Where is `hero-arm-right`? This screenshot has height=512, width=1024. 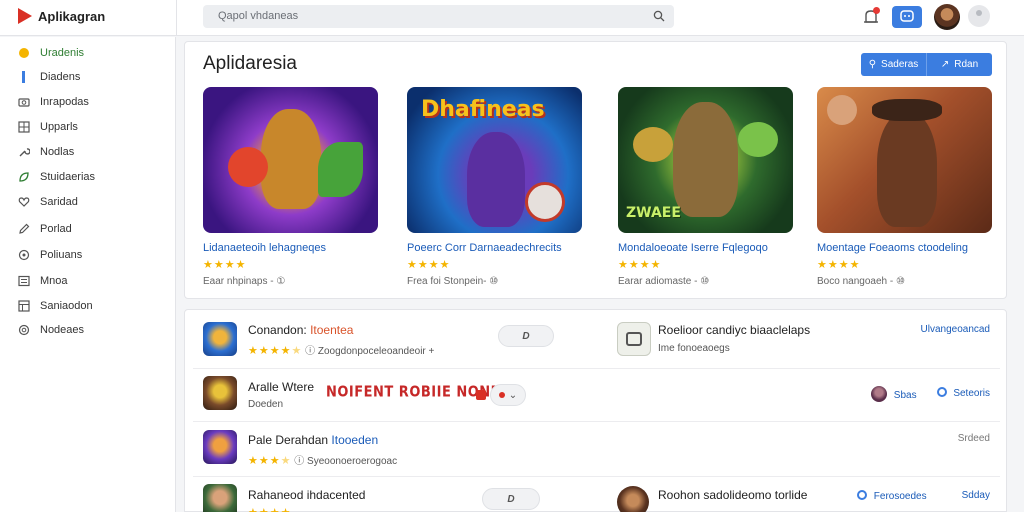
hero-arm-right is located at coordinates (758, 139).